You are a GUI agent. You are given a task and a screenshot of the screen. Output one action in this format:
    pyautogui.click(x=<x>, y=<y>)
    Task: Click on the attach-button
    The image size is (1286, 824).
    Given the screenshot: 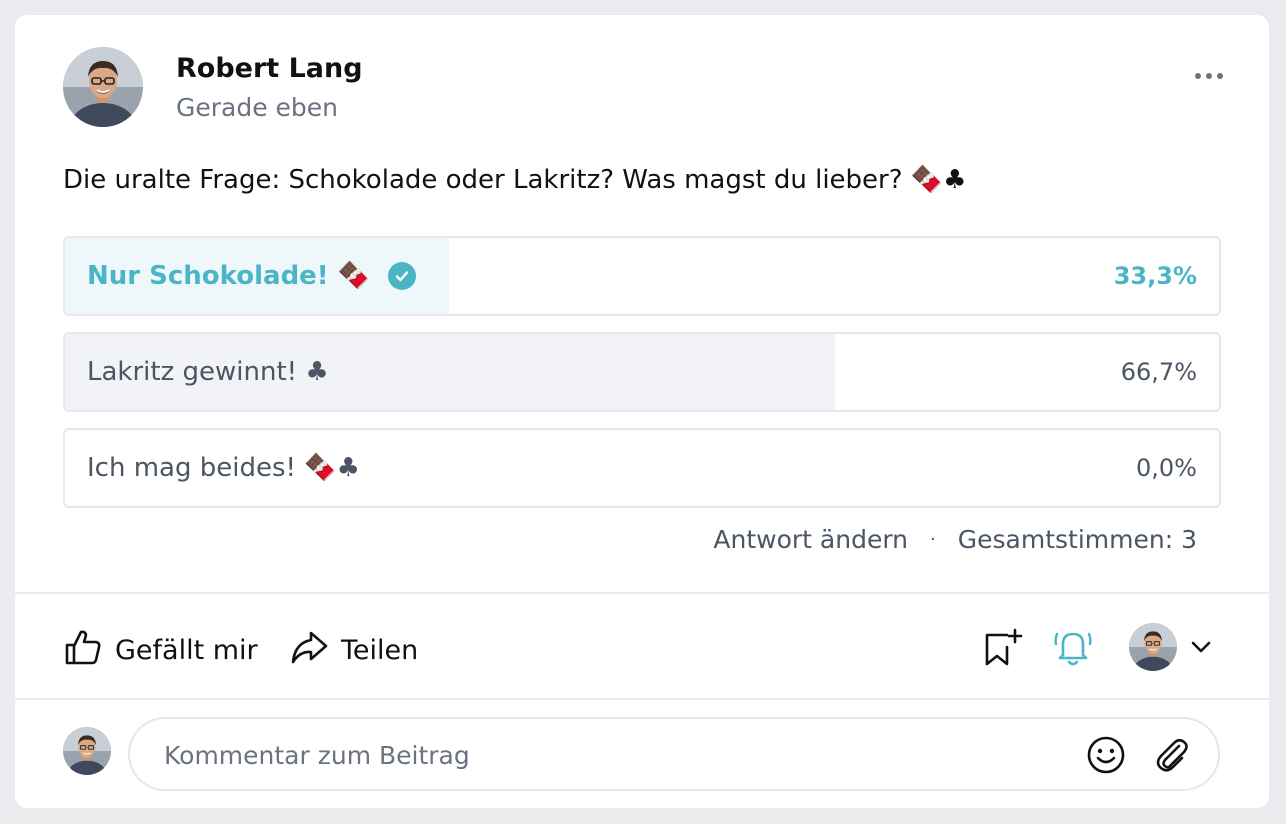 What is the action you would take?
    pyautogui.click(x=1172, y=757)
    